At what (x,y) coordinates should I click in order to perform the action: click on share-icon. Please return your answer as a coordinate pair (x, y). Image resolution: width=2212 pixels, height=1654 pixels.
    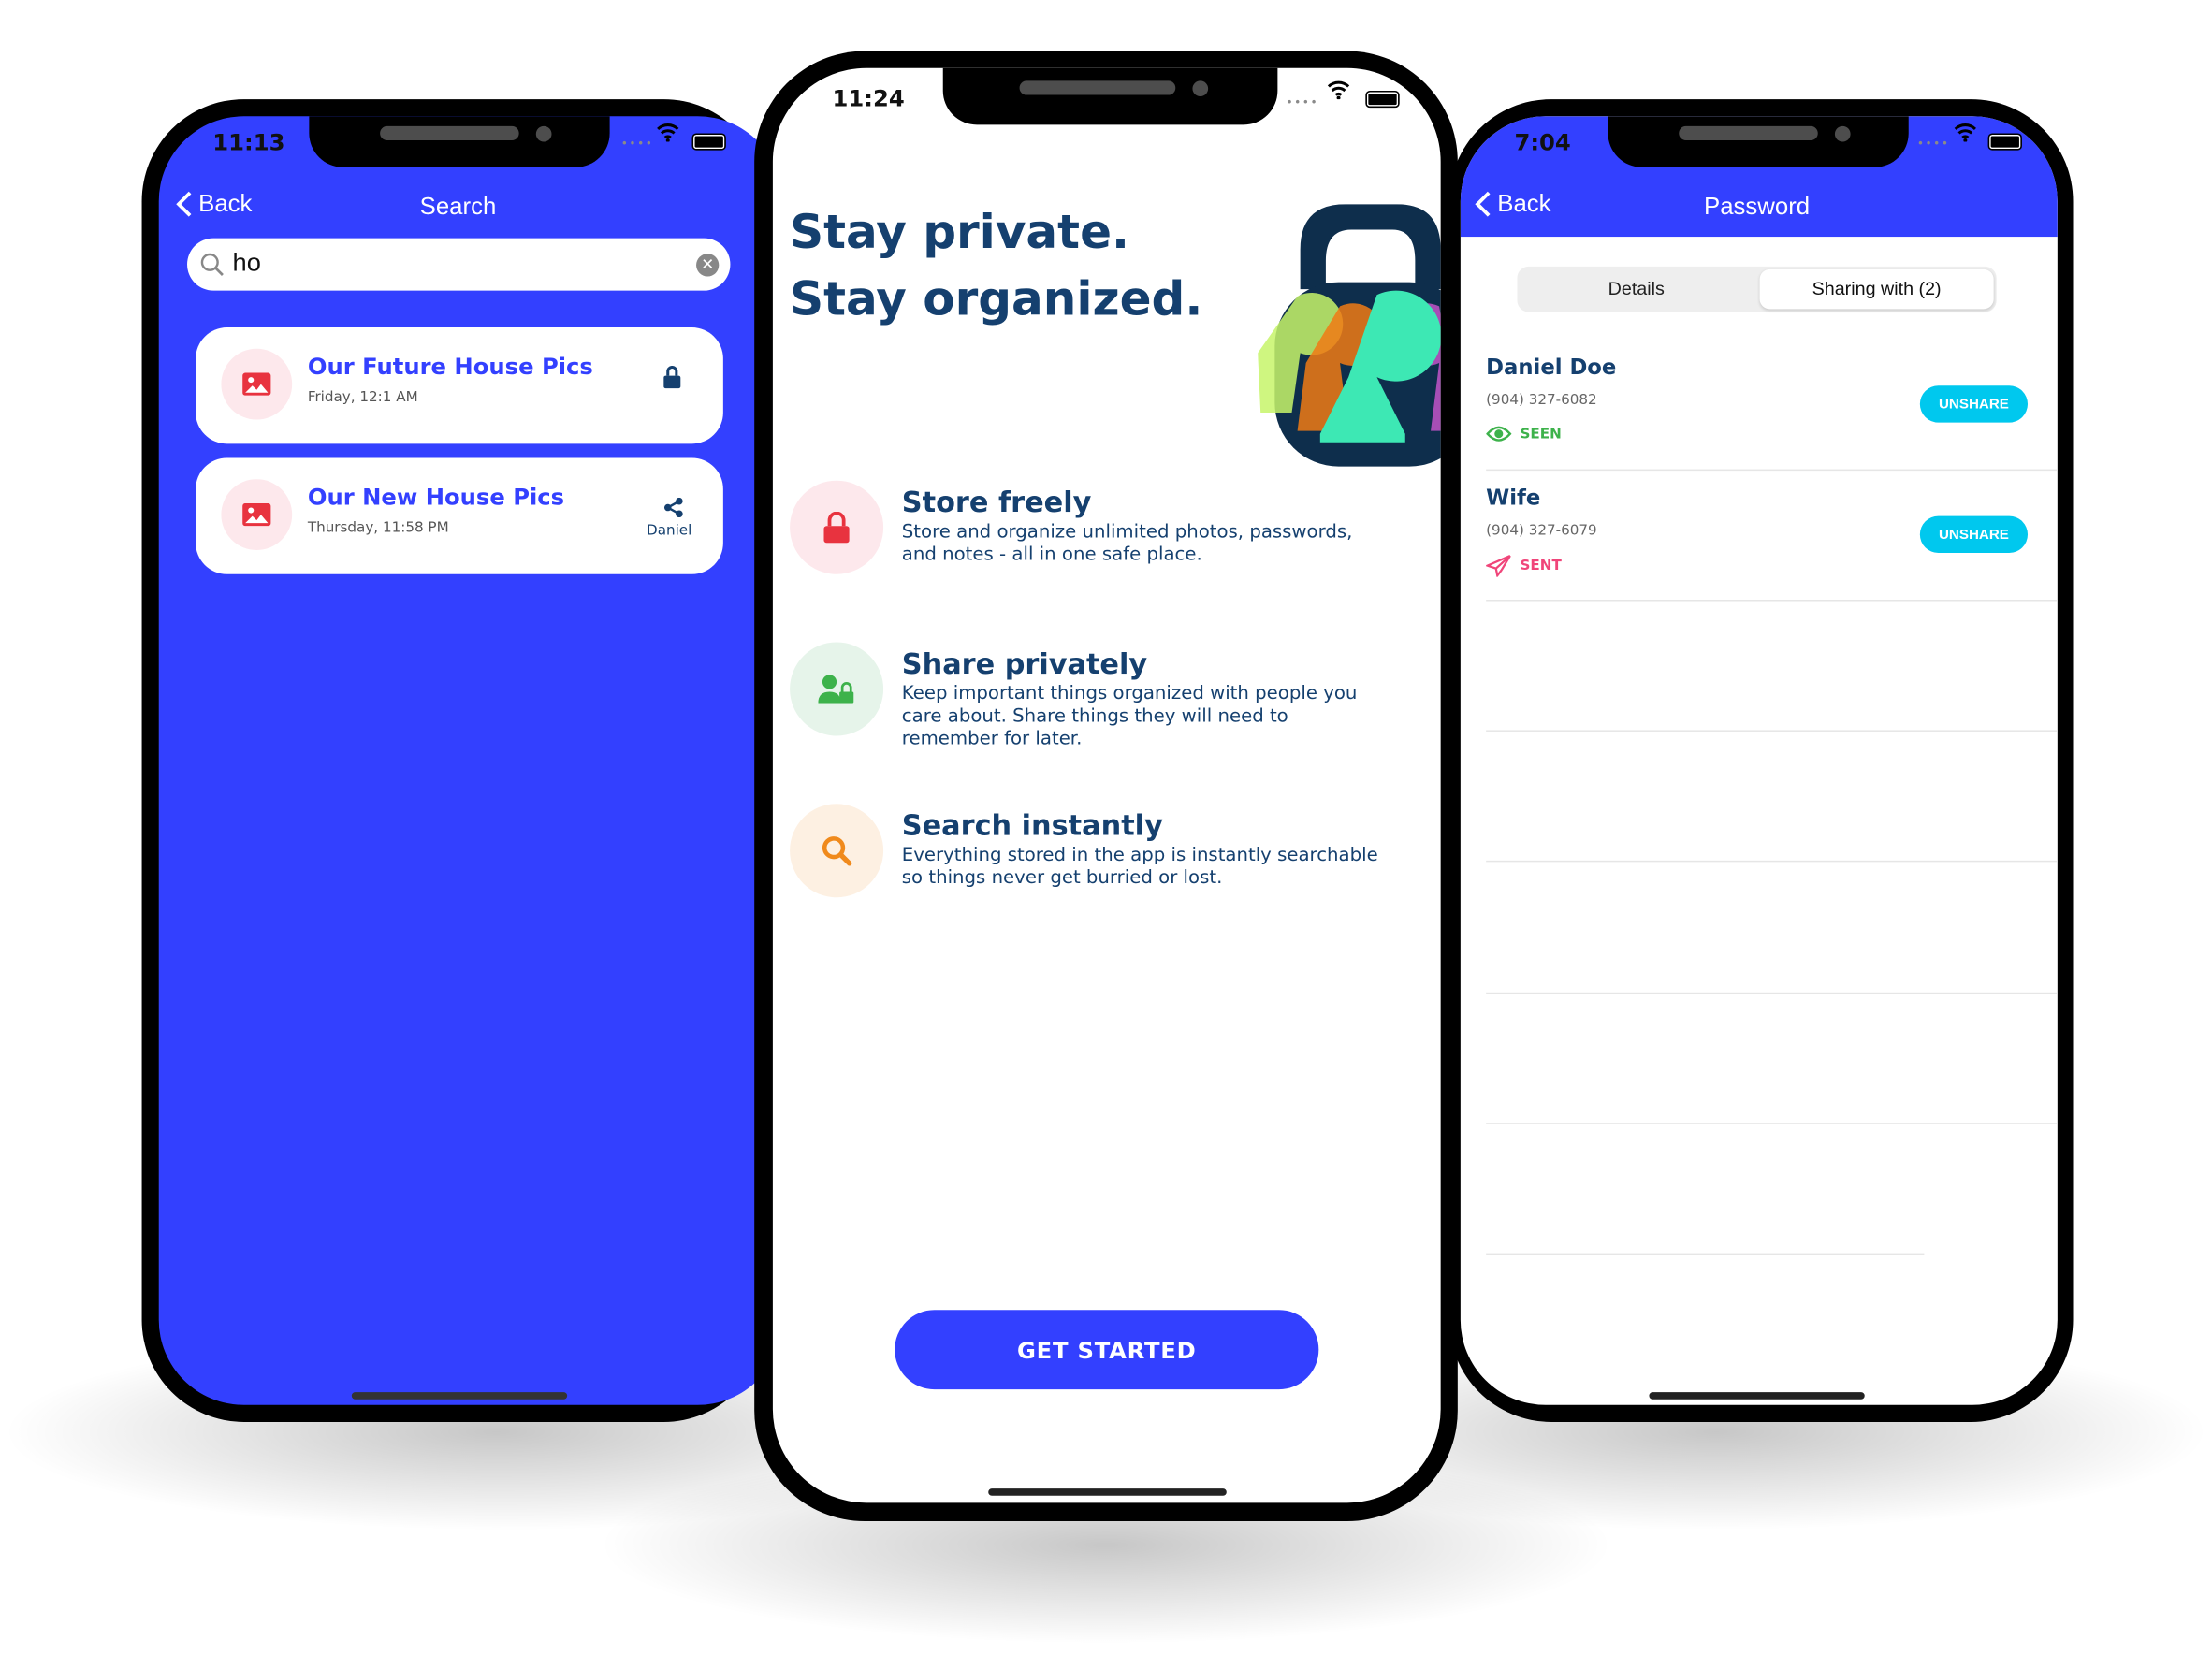
    Looking at the image, I should click on (673, 507).